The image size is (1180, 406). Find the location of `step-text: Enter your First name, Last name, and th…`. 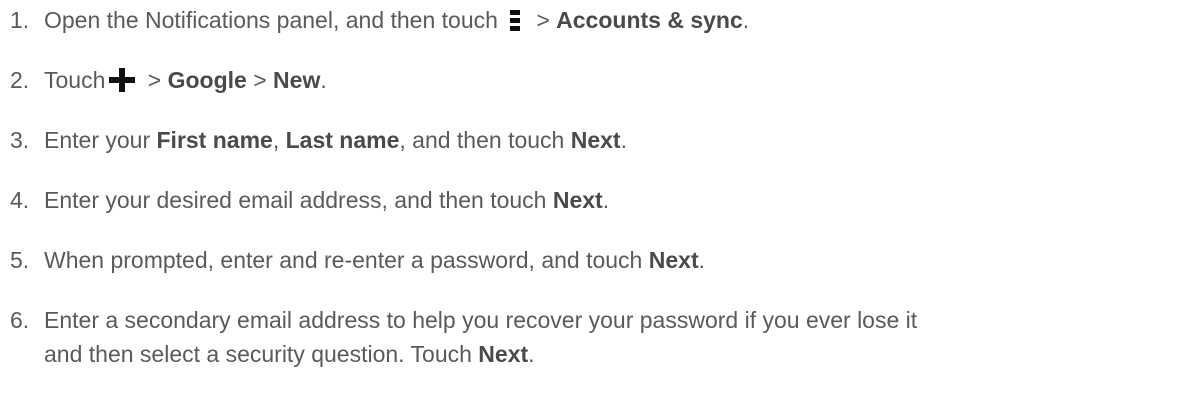

step-text: Enter your First name, Last name, and th… is located at coordinates (335, 140).